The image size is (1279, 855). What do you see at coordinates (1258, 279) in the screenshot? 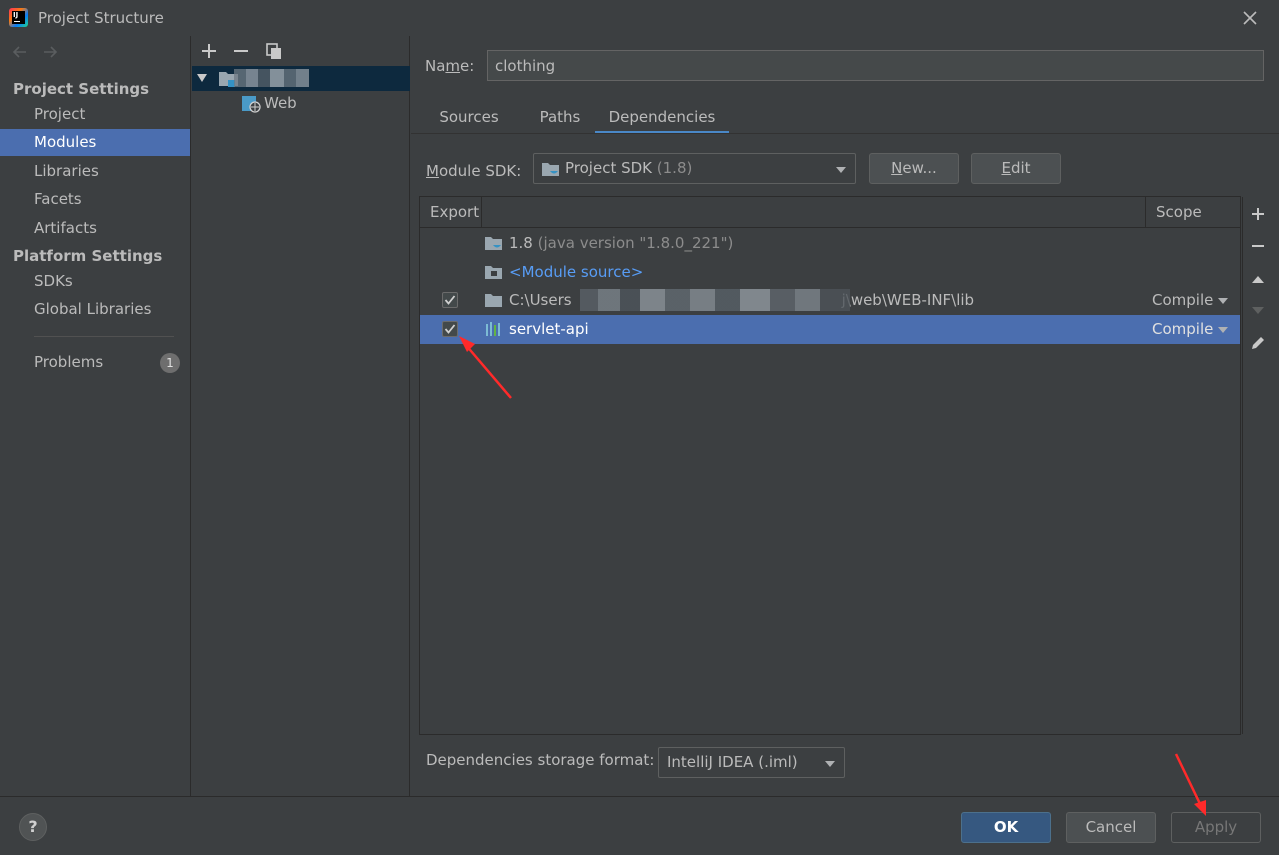
I see `move-up-icon` at bounding box center [1258, 279].